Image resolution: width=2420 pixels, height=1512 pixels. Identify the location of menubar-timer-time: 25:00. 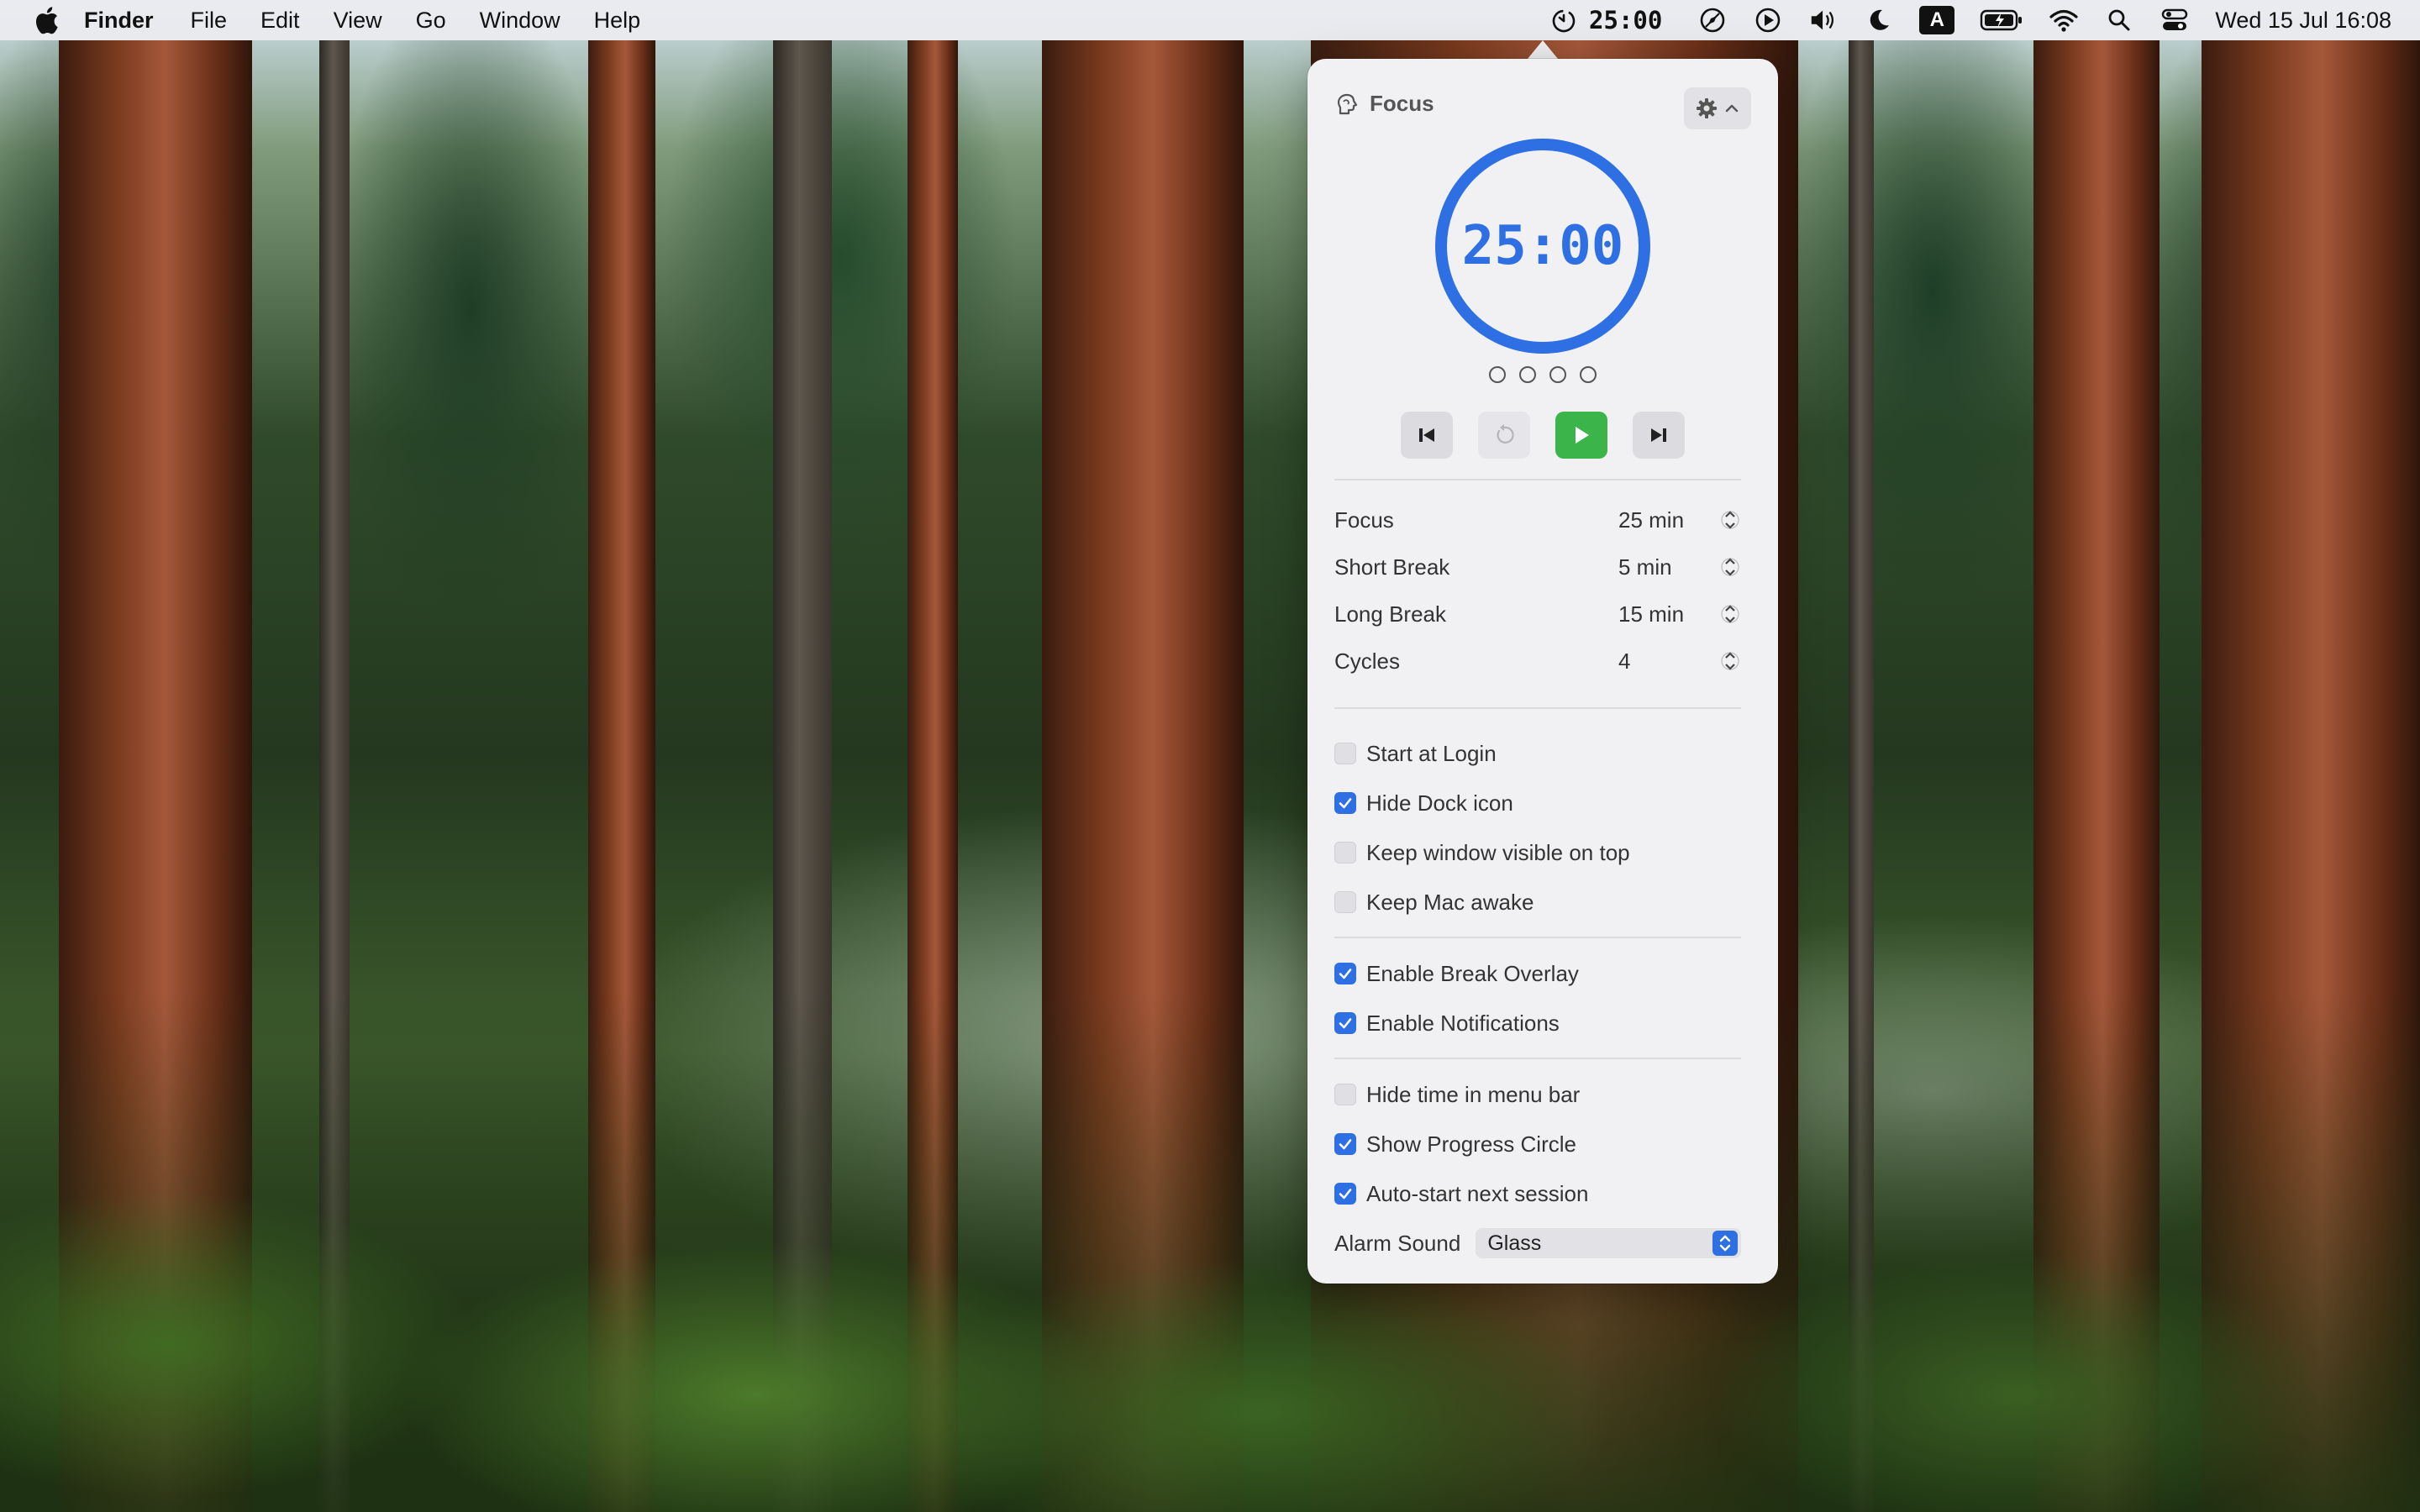
(1626, 20).